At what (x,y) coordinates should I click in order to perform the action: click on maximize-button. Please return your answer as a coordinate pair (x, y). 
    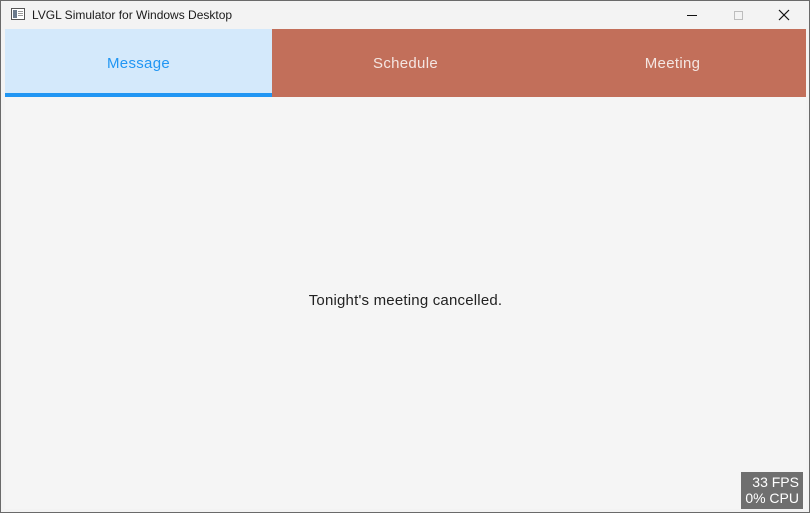
    Looking at the image, I should click on (738, 15).